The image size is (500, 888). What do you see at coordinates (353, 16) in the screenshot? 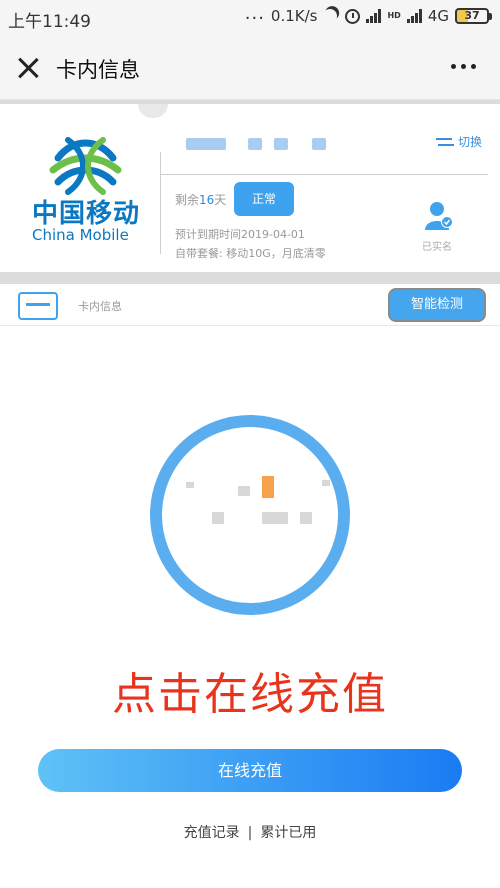
I see `alarm-icon` at bounding box center [353, 16].